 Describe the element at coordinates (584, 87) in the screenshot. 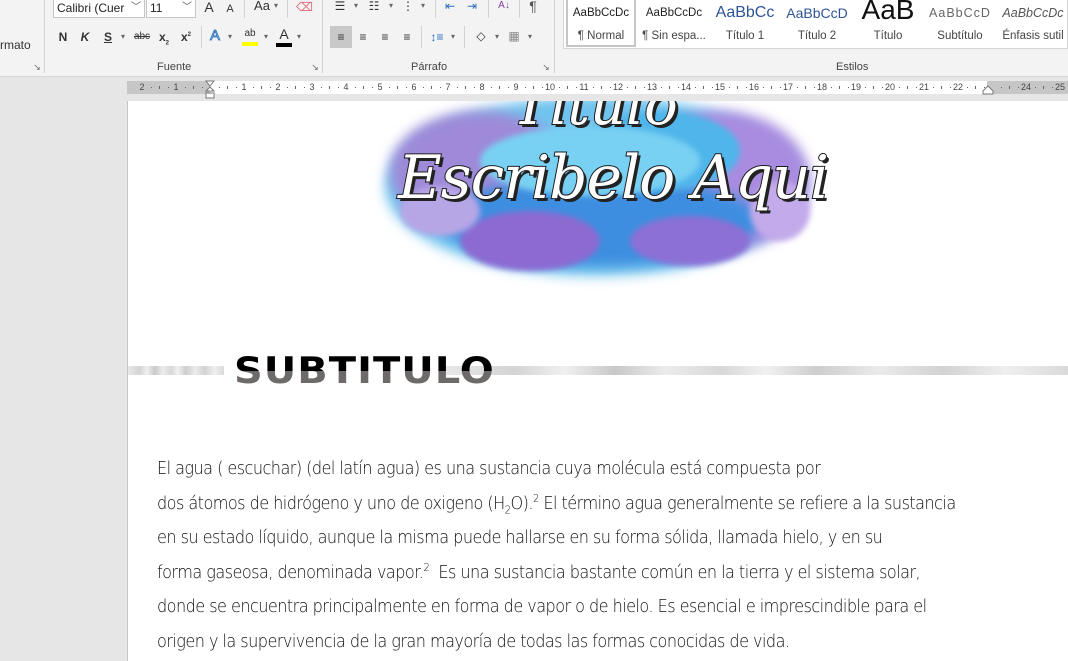

I see `ruler-number: 11` at that location.